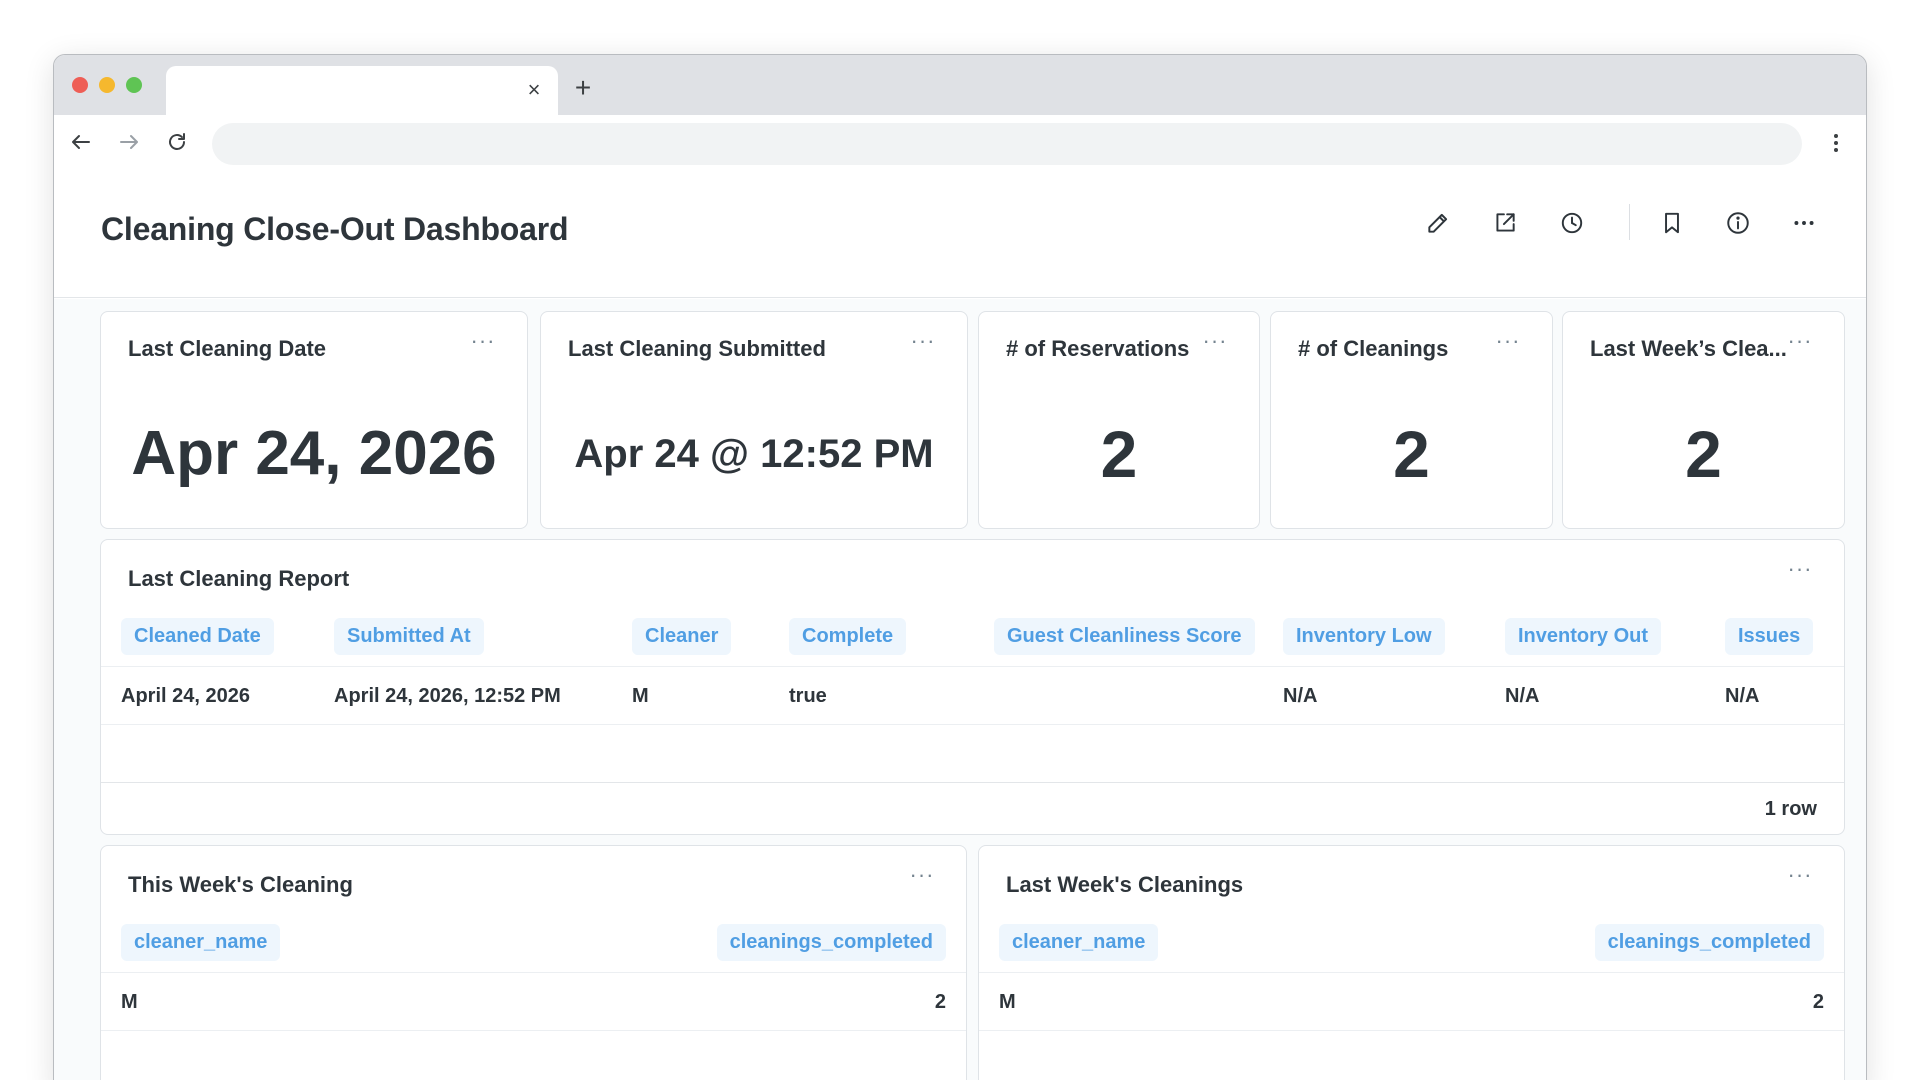 This screenshot has width=1920, height=1080. I want to click on scalar-value: Apr 24 @ 12:52 PM, so click(754, 454).